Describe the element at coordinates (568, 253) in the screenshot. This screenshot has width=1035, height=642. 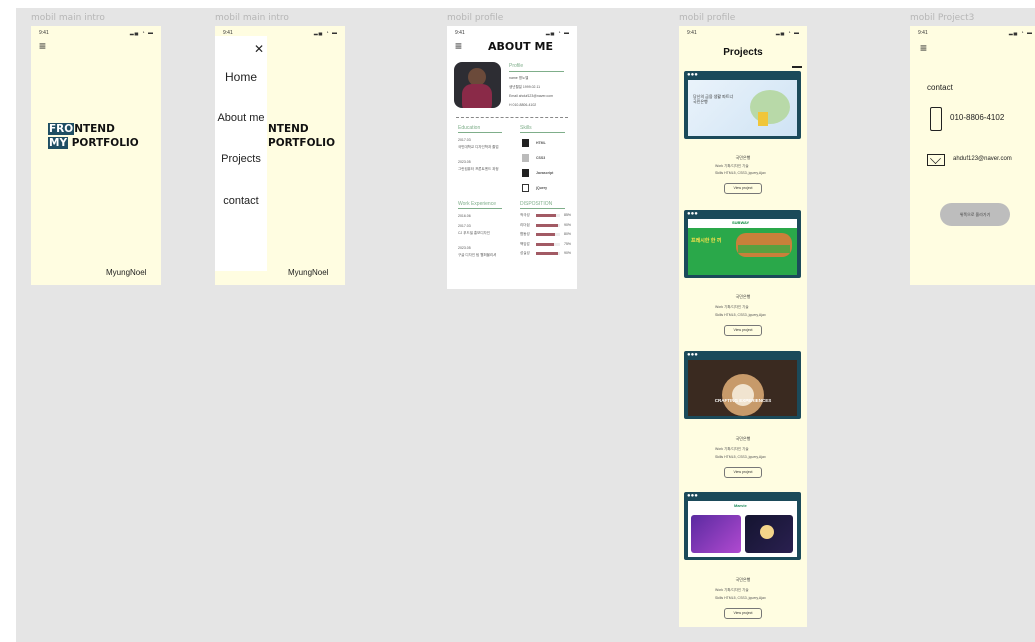
I see `disposition-percent: 90%` at that location.